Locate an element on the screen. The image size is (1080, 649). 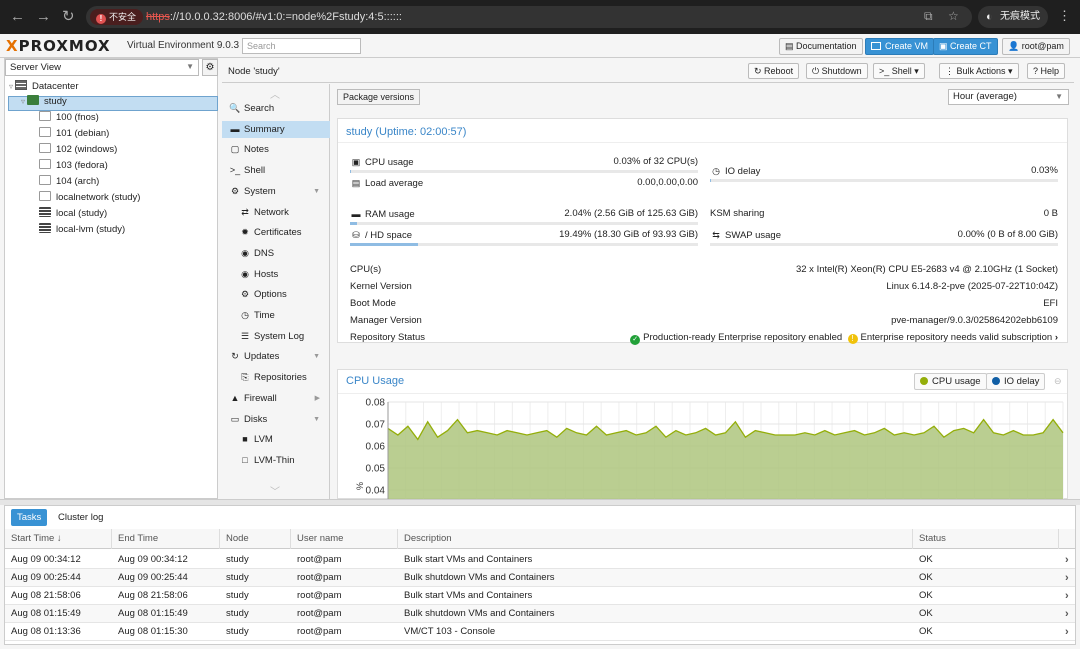
hd-space-bar is located at coordinates (524, 244).